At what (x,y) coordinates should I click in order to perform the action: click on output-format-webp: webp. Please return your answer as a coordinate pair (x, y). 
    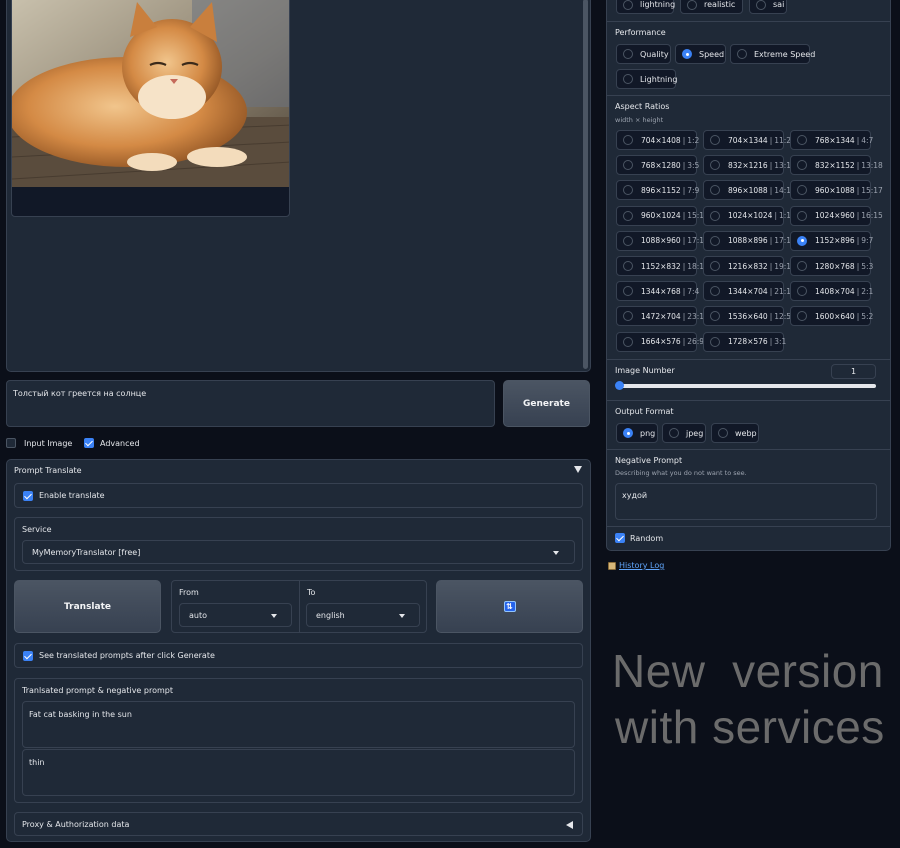
    Looking at the image, I should click on (735, 433).